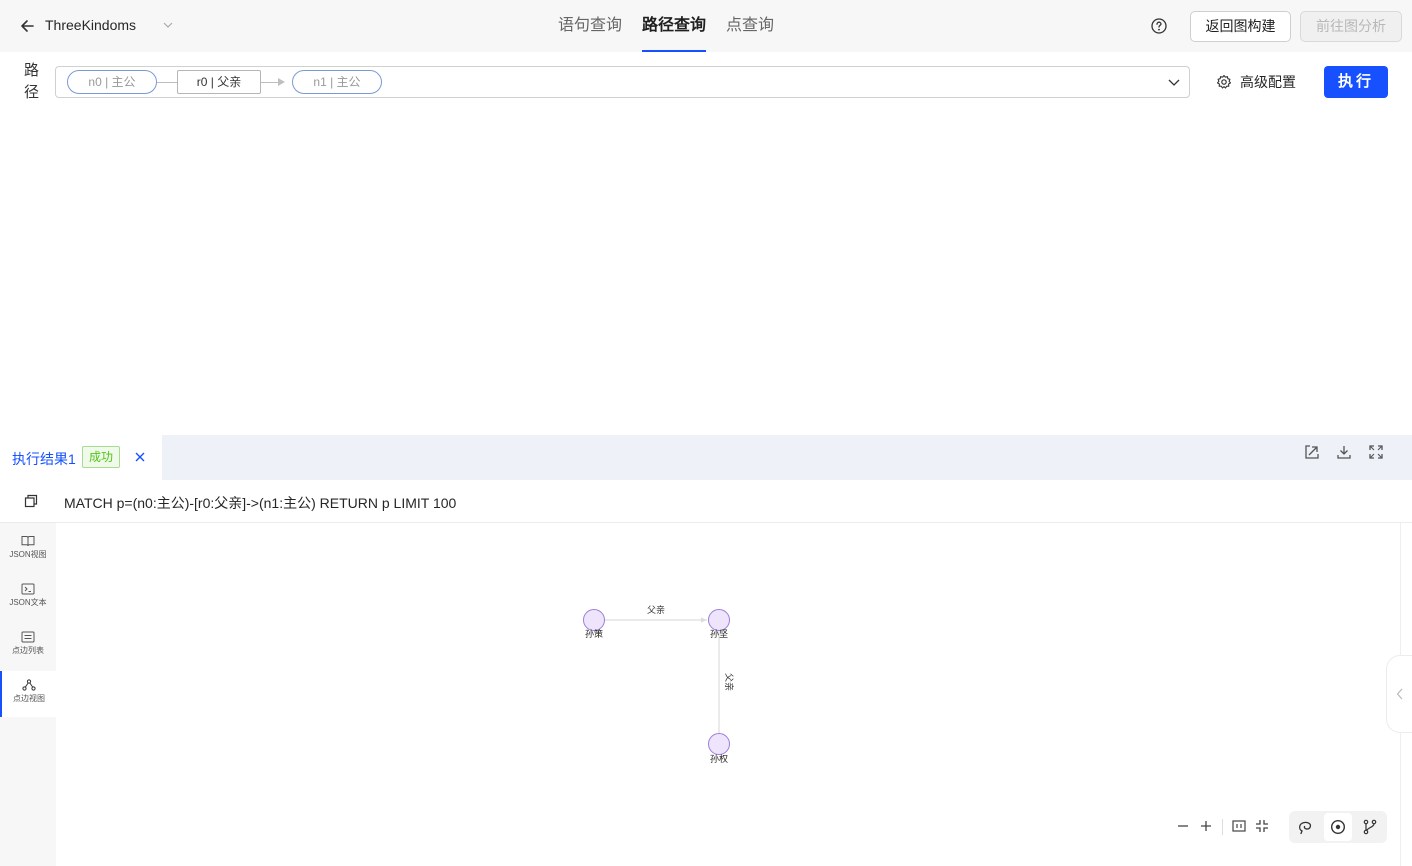  Describe the element at coordinates (1268, 82) in the screenshot. I see `advanced-config-label: 高级配置` at that location.